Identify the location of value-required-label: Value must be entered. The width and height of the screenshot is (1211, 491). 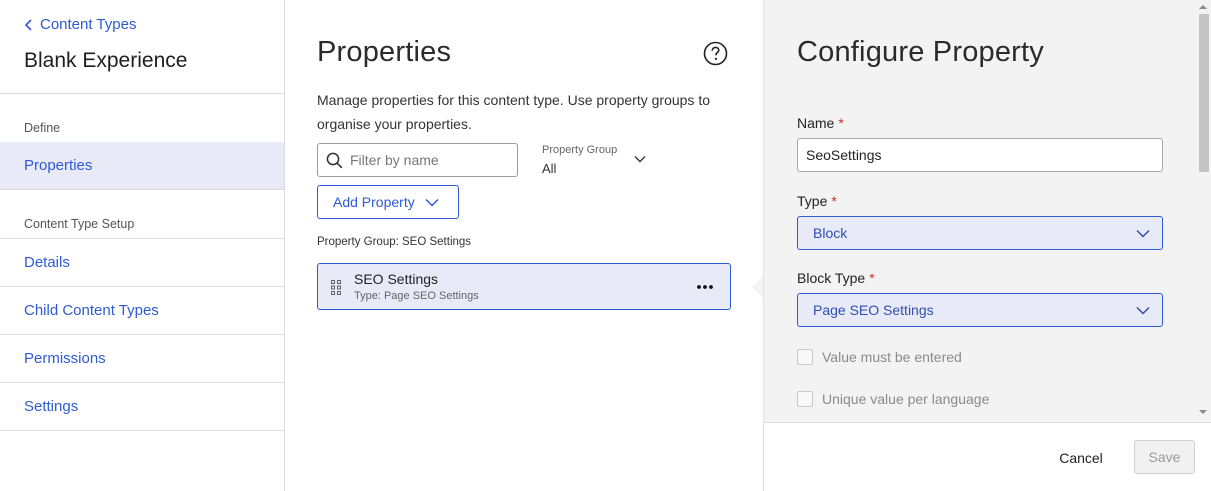
(892, 357).